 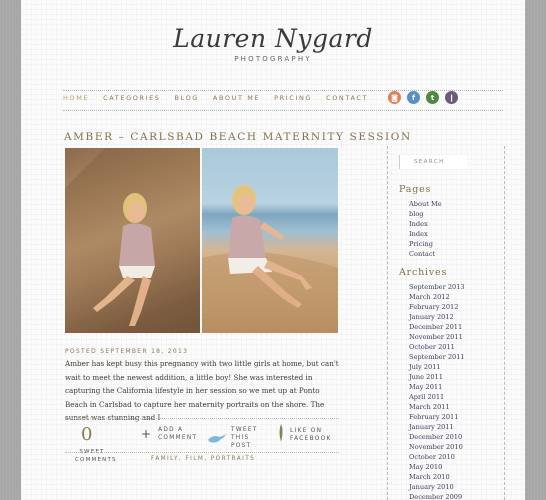 What do you see at coordinates (236, 98) in the screenshot?
I see `nav-about: ABOUT ME` at bounding box center [236, 98].